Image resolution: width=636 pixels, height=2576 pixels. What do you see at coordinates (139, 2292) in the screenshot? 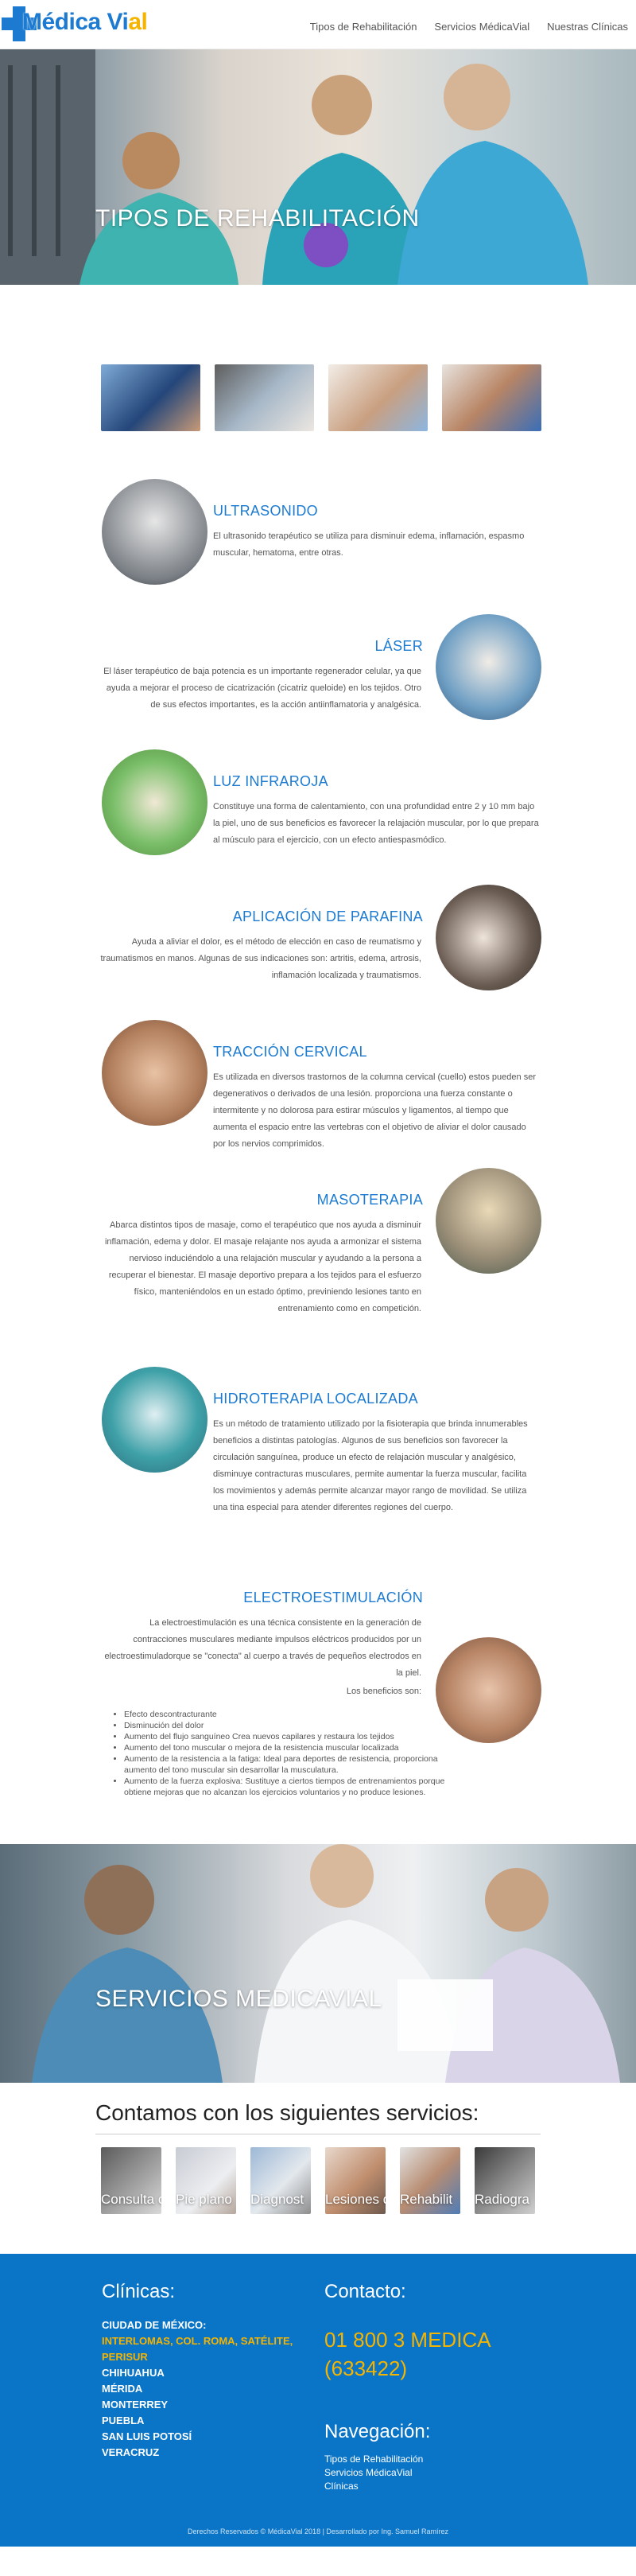
I see `footer-clinicas-title: Clínicas:` at bounding box center [139, 2292].